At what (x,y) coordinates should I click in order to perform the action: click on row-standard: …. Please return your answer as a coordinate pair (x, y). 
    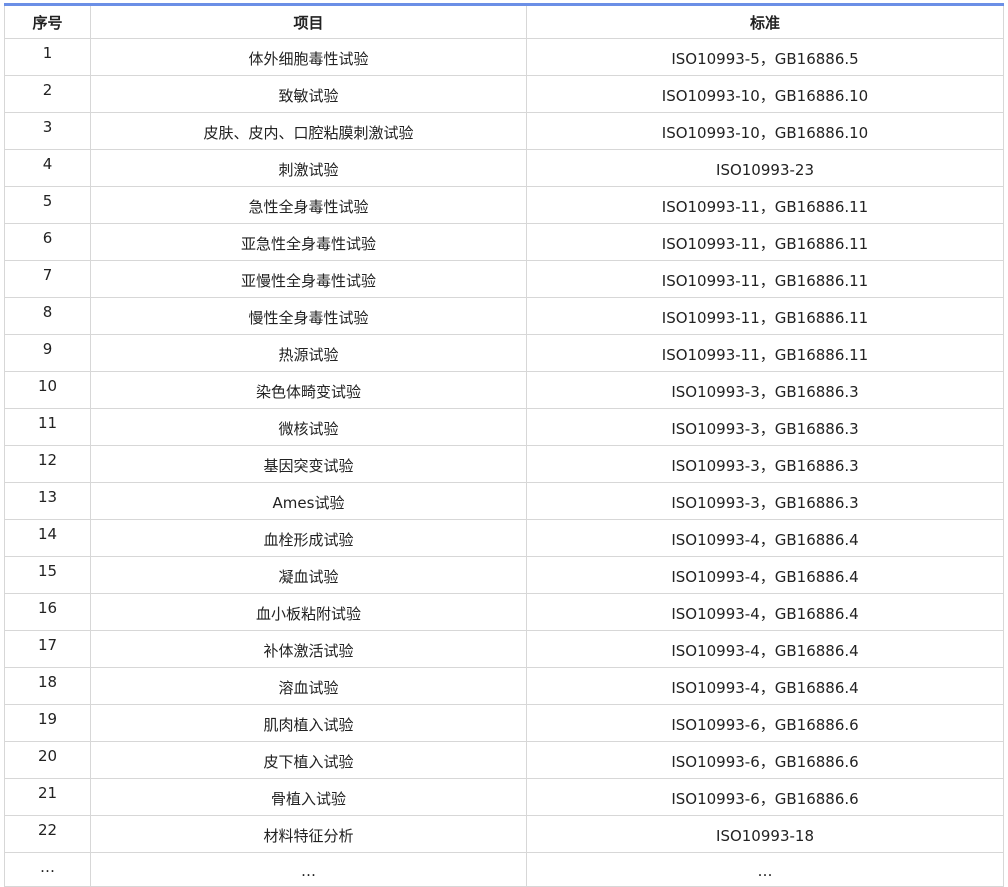
    Looking at the image, I should click on (765, 869).